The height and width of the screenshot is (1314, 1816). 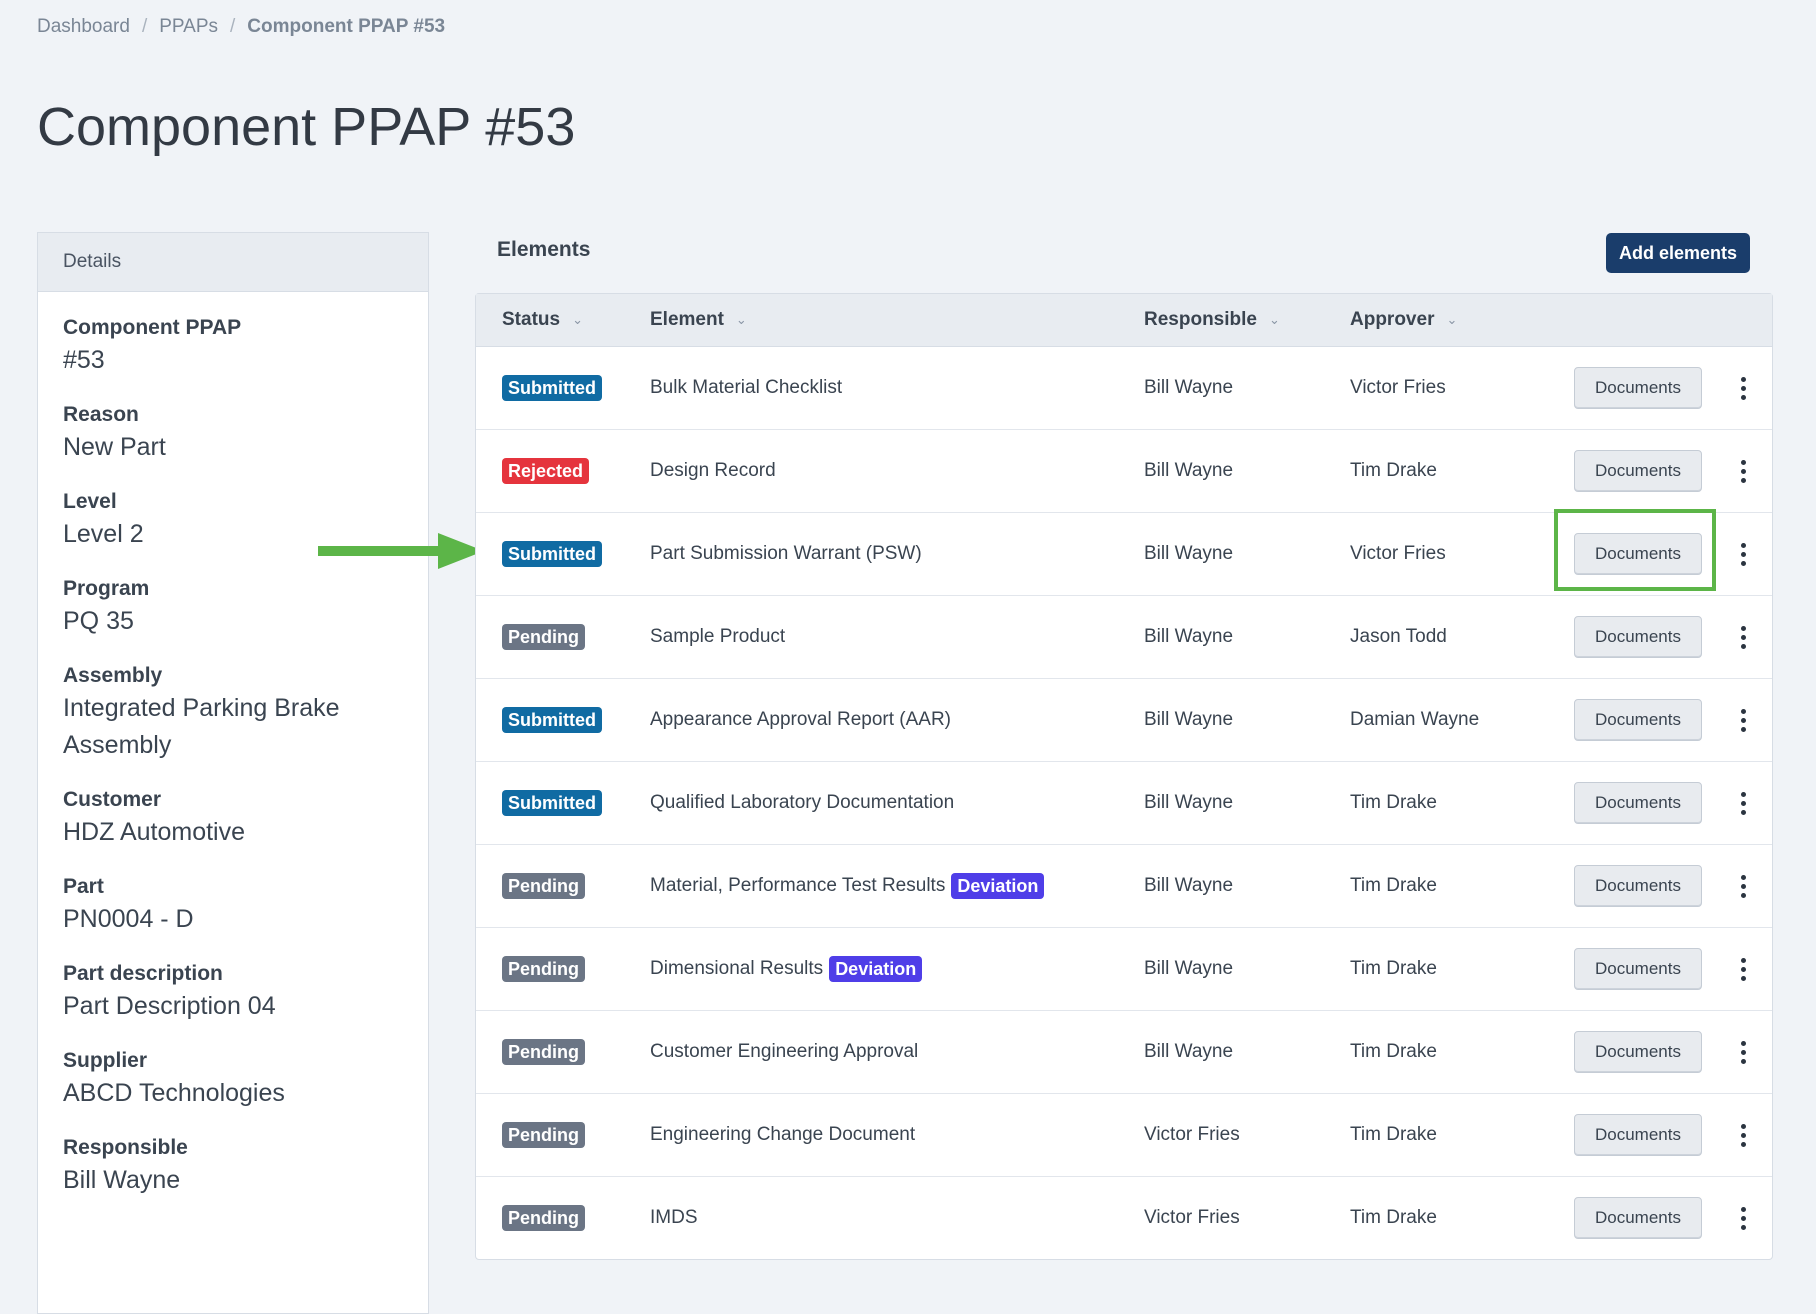 I want to click on breadcrumb: Dashboard / PPAPs / Component PPAP #53, so click(x=241, y=27).